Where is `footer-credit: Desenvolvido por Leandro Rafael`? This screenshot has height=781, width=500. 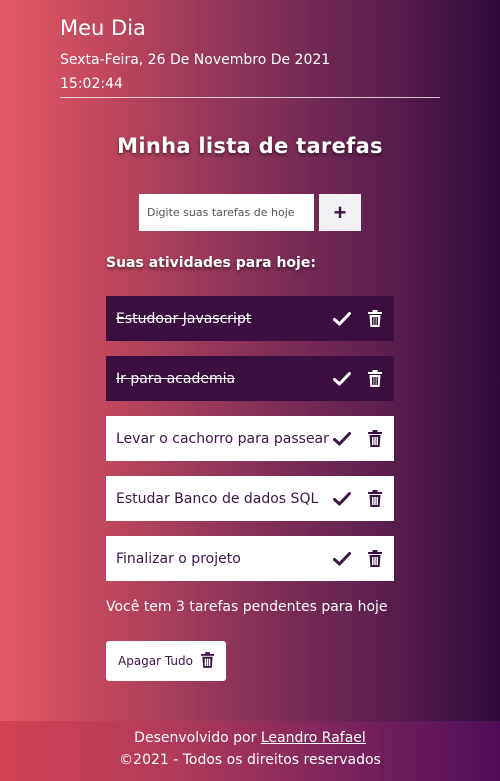 footer-credit: Desenvolvido por Leandro Rafael is located at coordinates (250, 738).